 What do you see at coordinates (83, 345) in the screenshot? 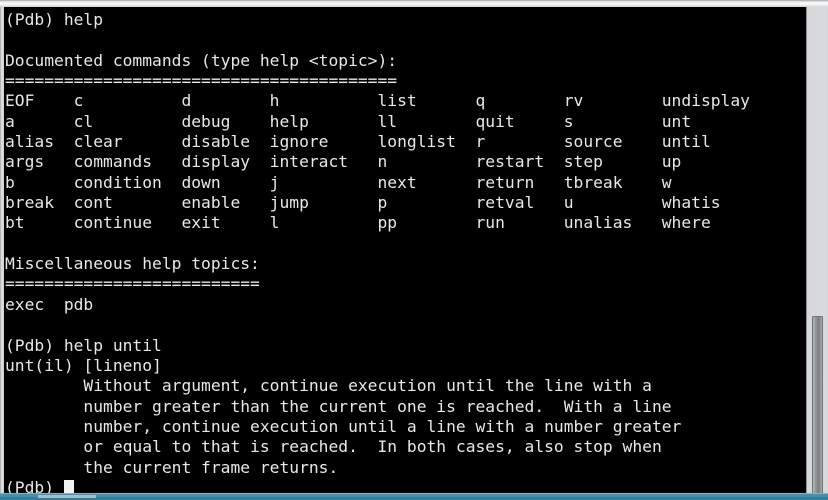
I see `terminal-line: (Pdb) help until` at bounding box center [83, 345].